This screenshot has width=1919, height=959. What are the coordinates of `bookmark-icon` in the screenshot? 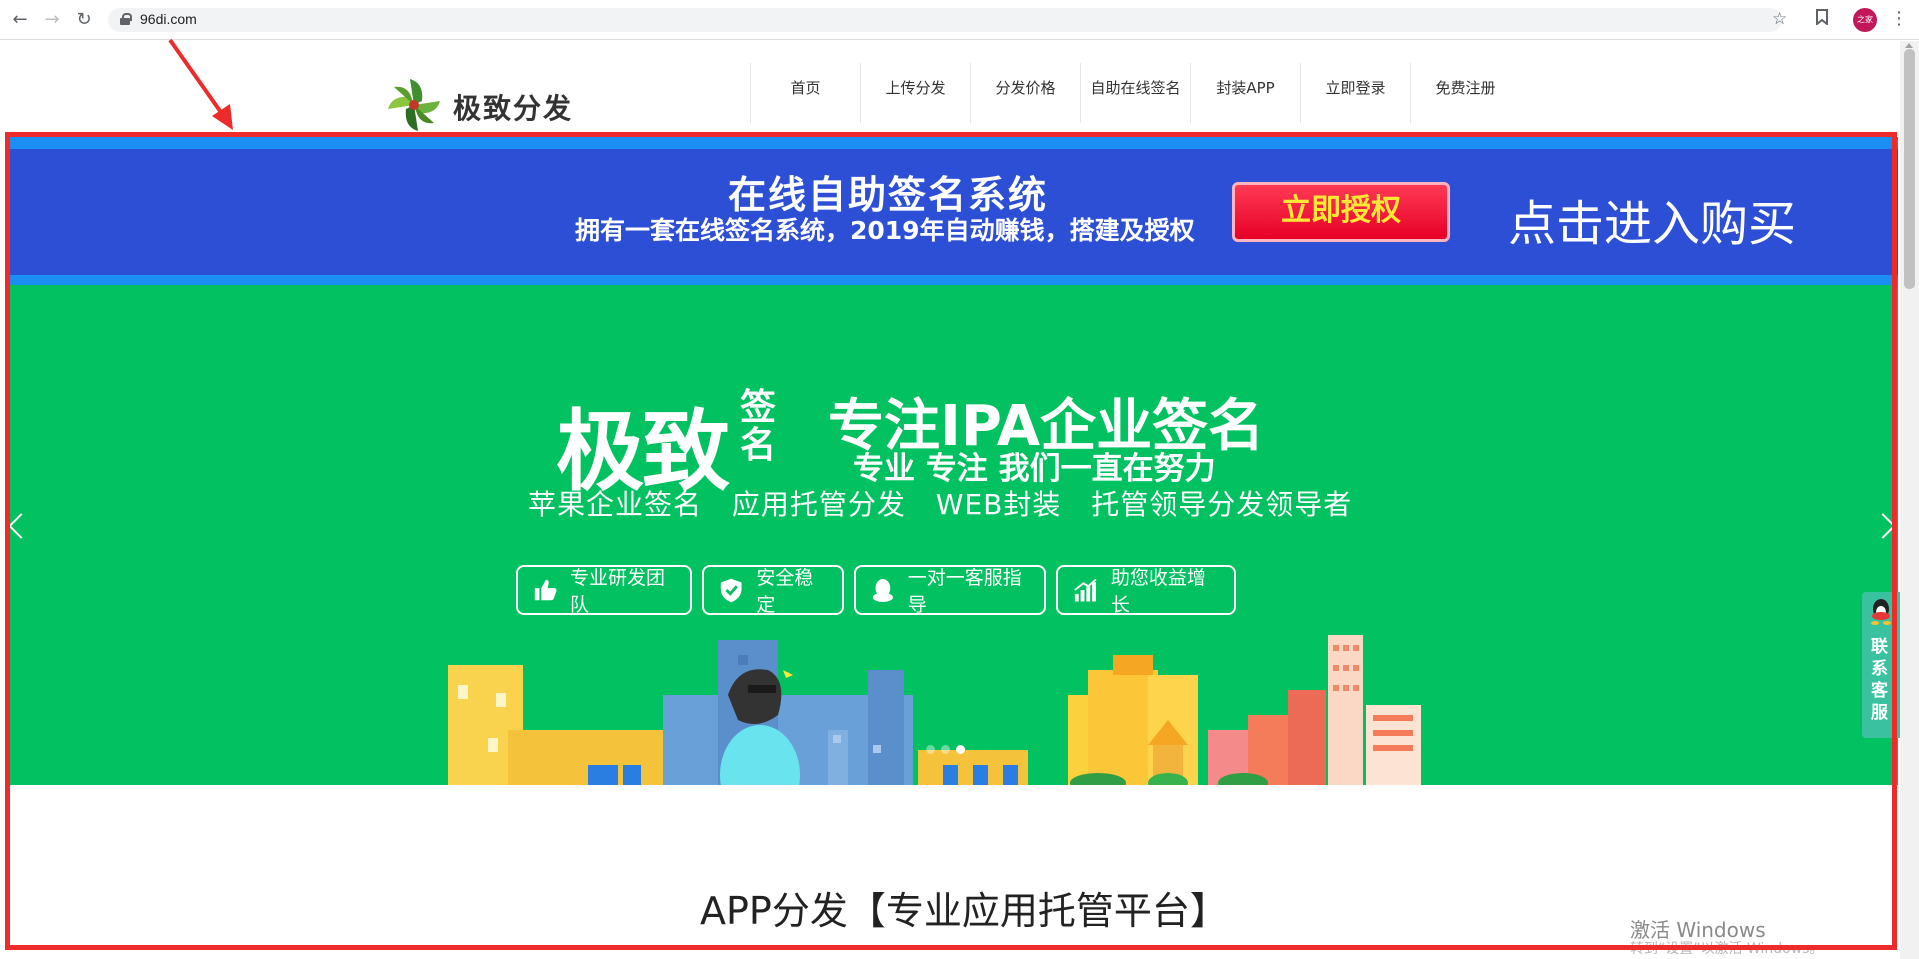 It's located at (1822, 19).